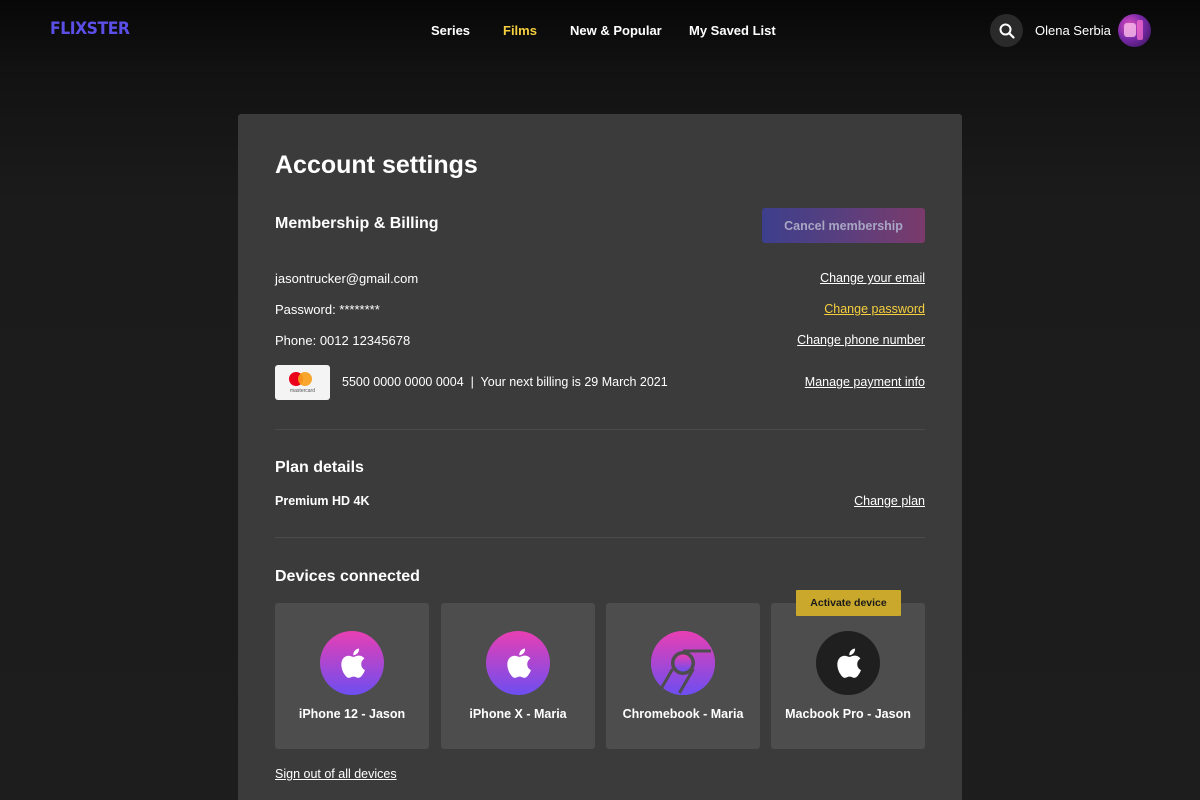 The image size is (1200, 800). What do you see at coordinates (327, 309) in the screenshot?
I see `password-value: Password: ********` at bounding box center [327, 309].